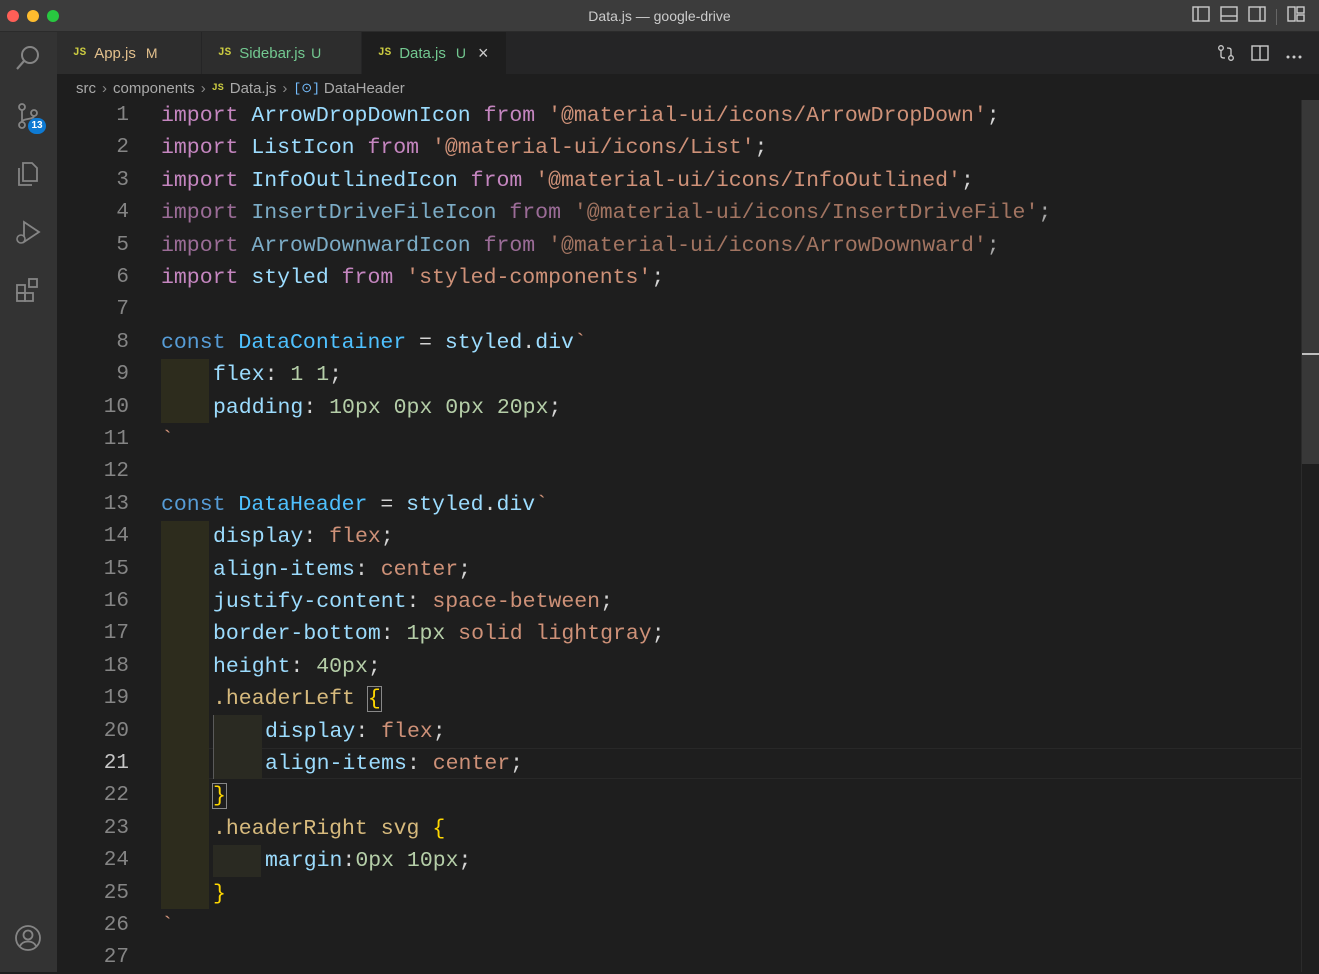 The width and height of the screenshot is (1319, 974). I want to click on breadcrumb-symbol: DataHeader, so click(364, 88).